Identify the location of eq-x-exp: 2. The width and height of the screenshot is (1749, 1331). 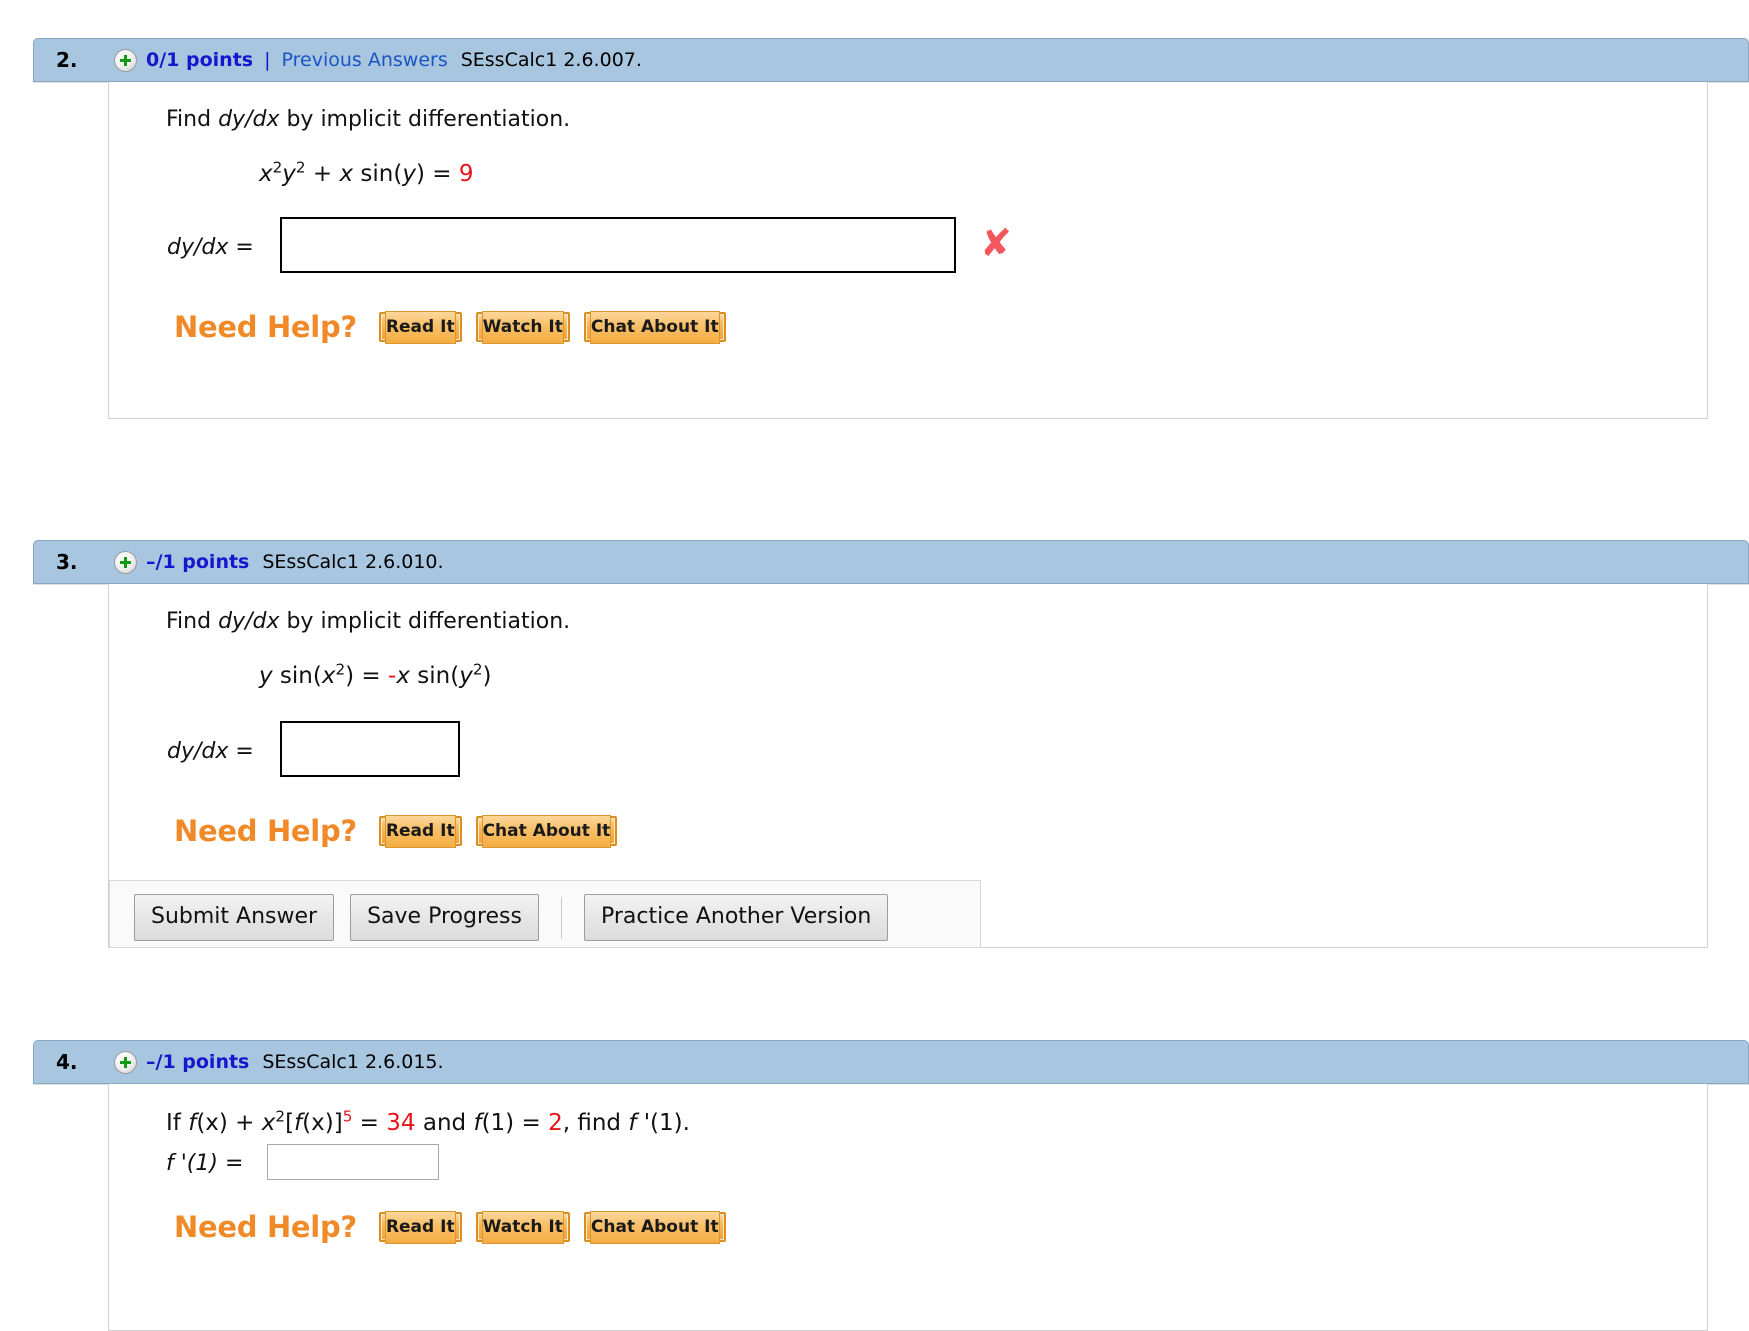
(277, 167).